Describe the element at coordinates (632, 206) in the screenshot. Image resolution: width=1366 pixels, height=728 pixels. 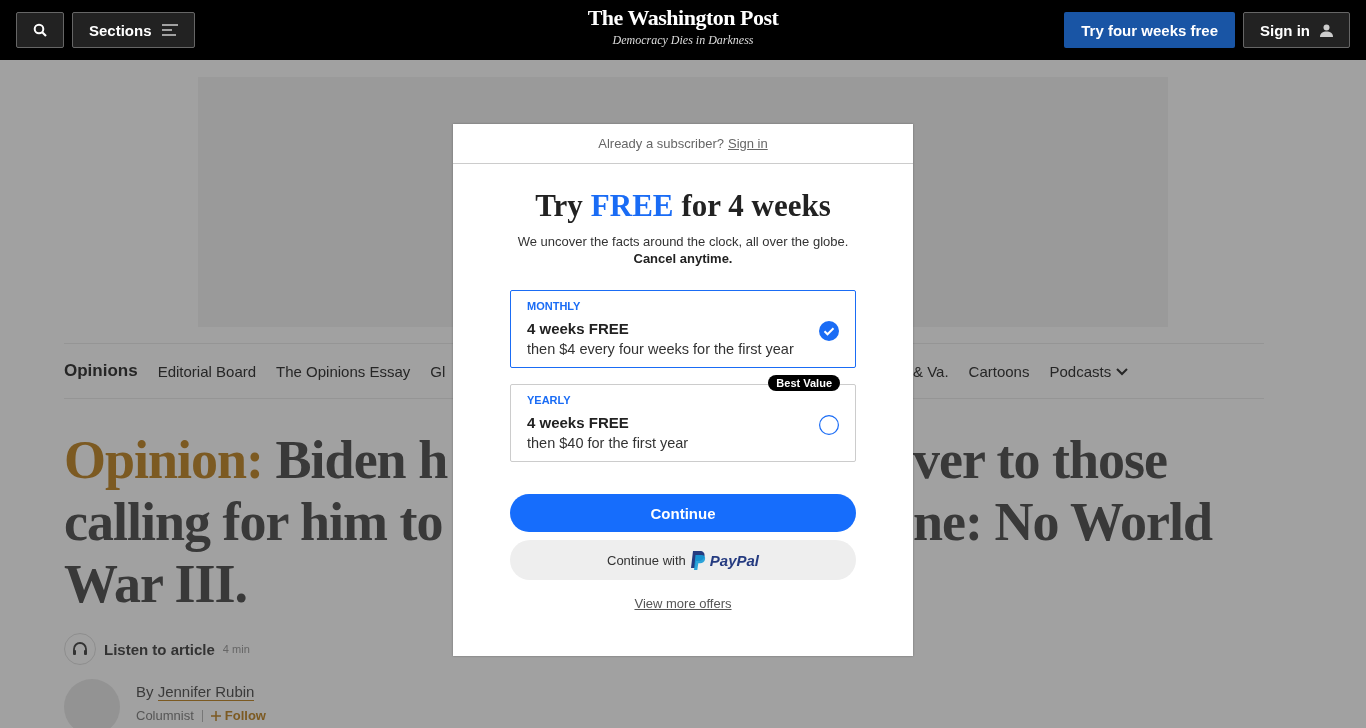
I see `dialog-title: FREE` at that location.